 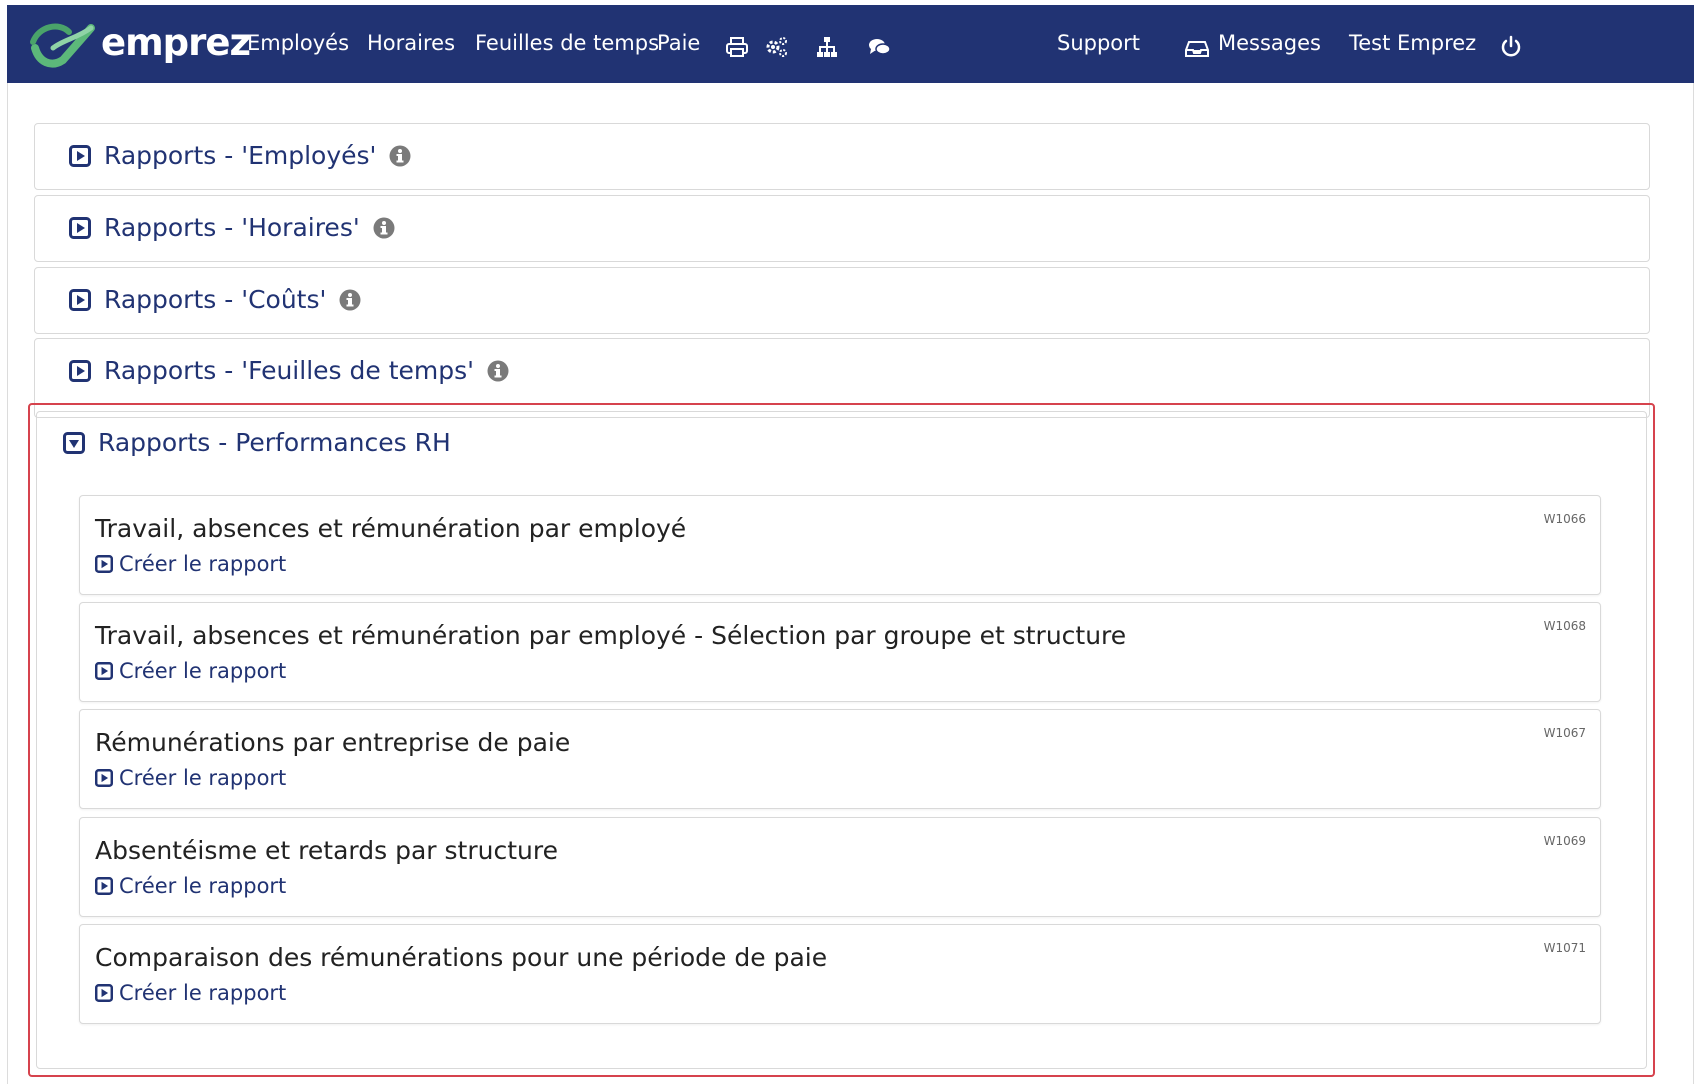 What do you see at coordinates (1511, 47) in the screenshot?
I see `power-icon` at bounding box center [1511, 47].